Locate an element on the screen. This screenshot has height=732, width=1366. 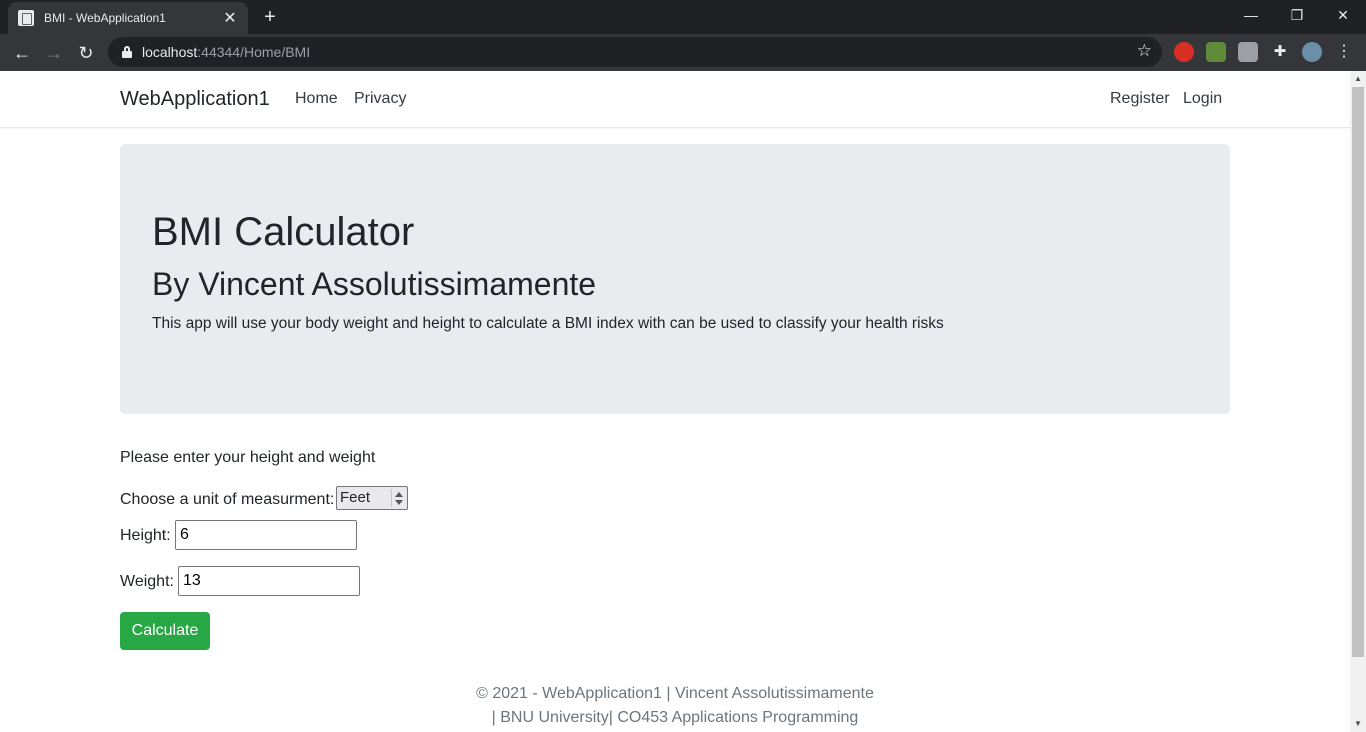
url-host: localhost is located at coordinates (170, 52).